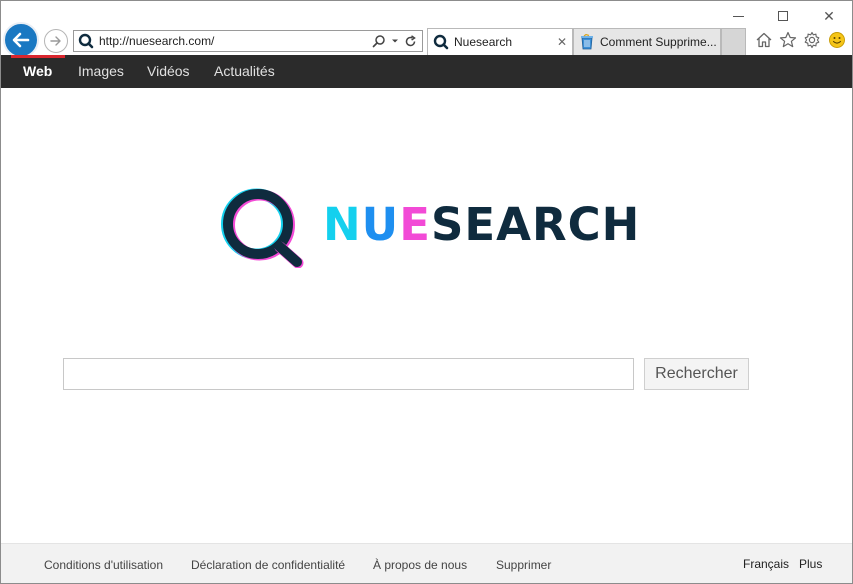 Image resolution: width=853 pixels, height=584 pixels. I want to click on forward-button, so click(56, 41).